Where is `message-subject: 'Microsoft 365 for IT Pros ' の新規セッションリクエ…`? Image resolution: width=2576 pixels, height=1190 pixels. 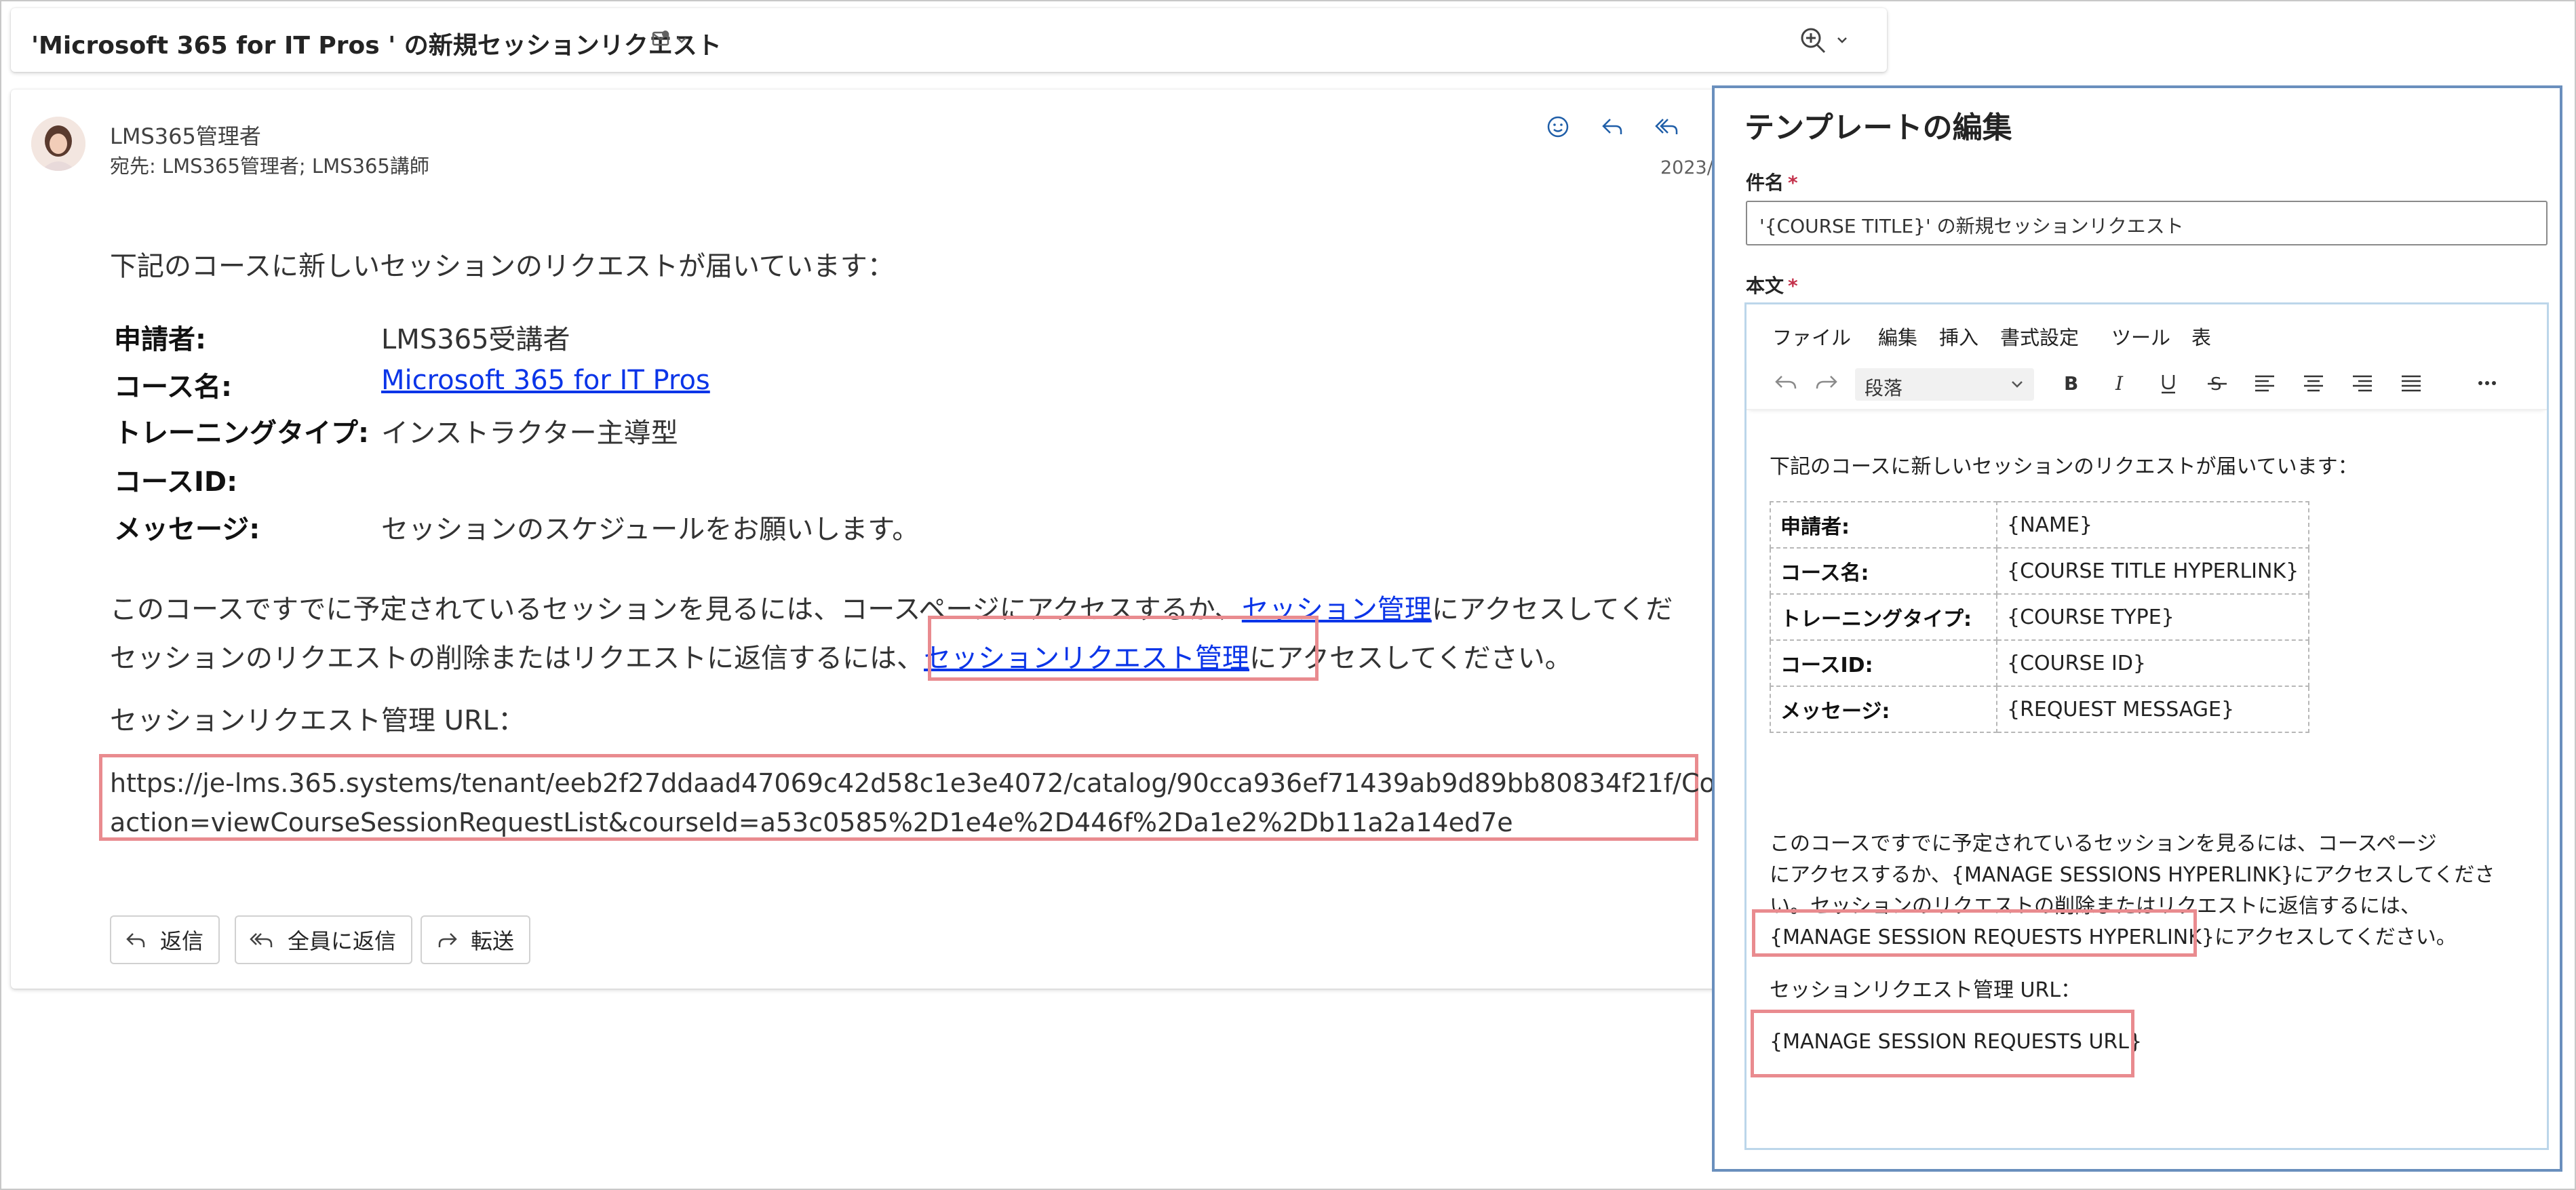
message-subject: 'Microsoft 365 for IT Pros ' の新規セッションリクエ… is located at coordinates (376, 46).